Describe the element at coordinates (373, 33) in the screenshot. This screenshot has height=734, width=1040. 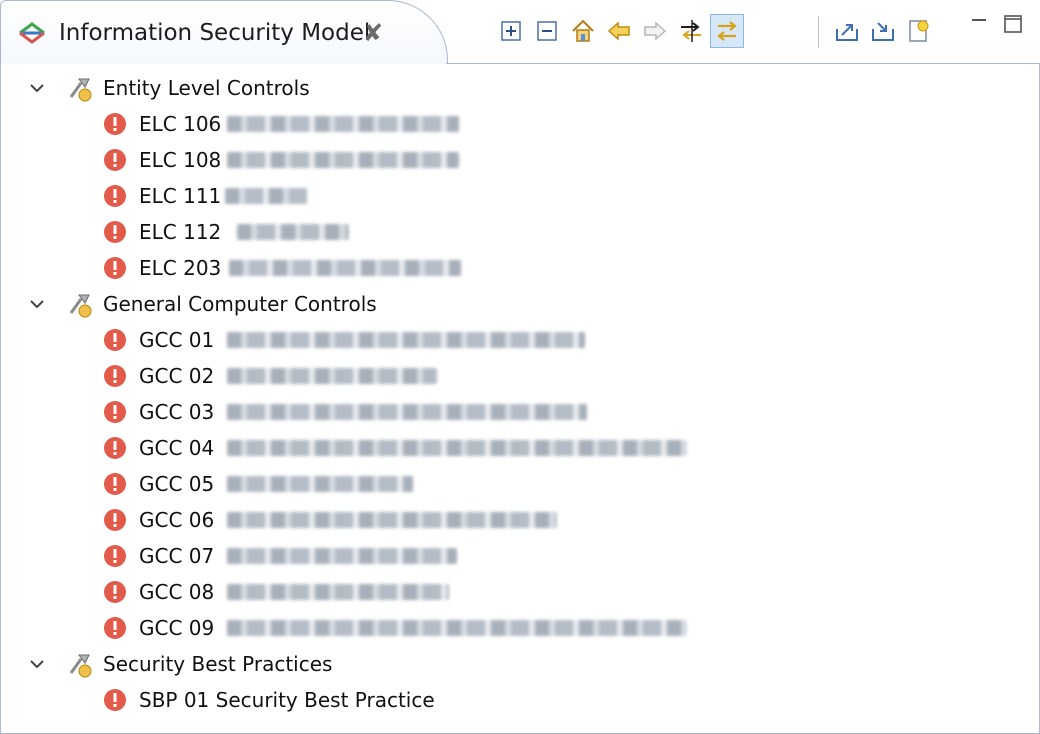
I see `close-icon: ✘` at that location.